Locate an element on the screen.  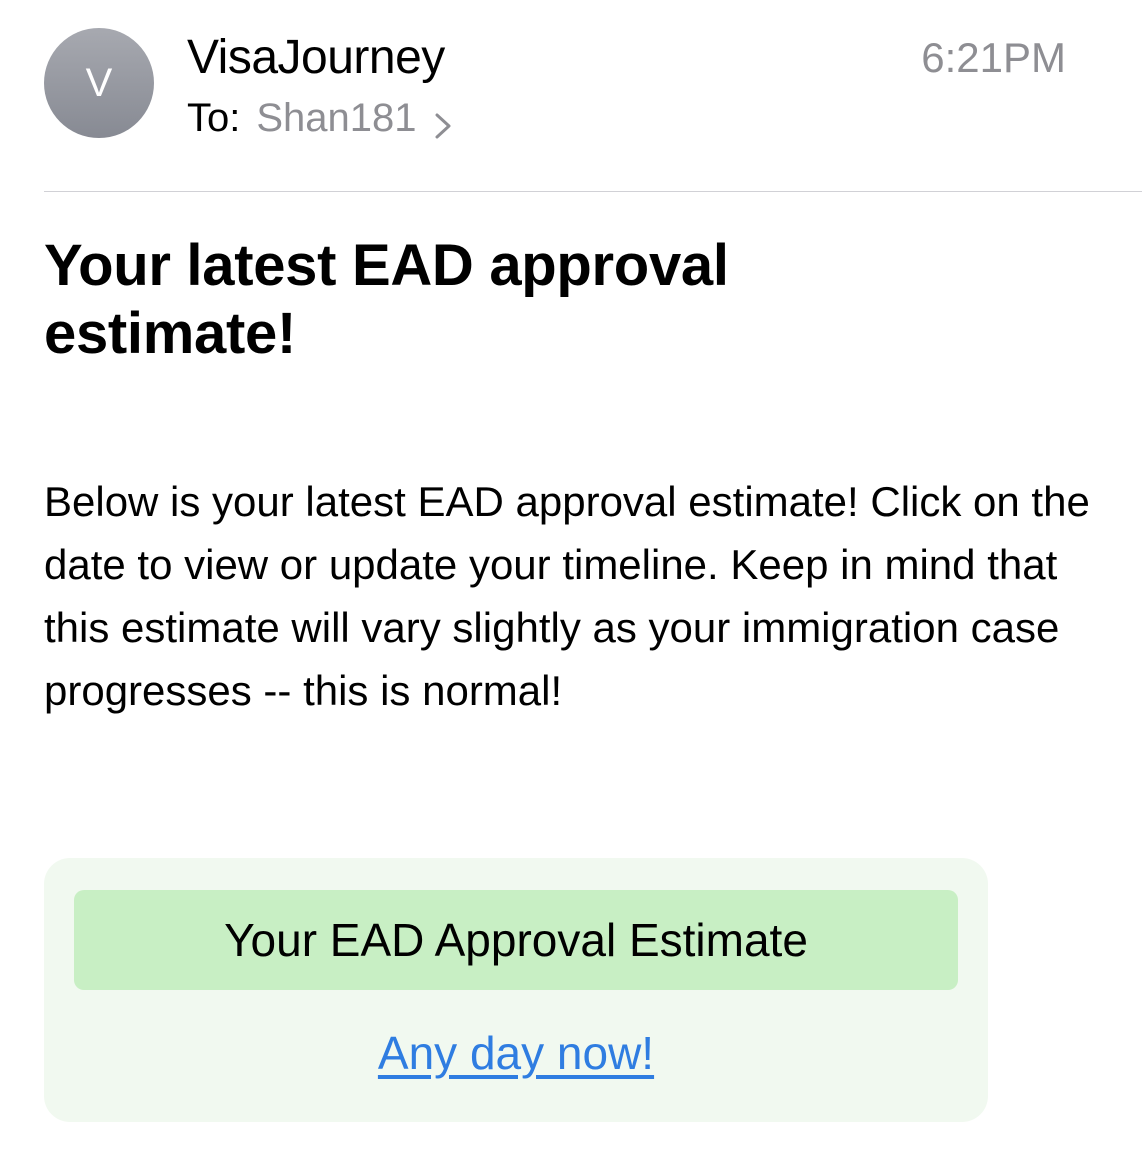
to-label: To: is located at coordinates (214, 118).